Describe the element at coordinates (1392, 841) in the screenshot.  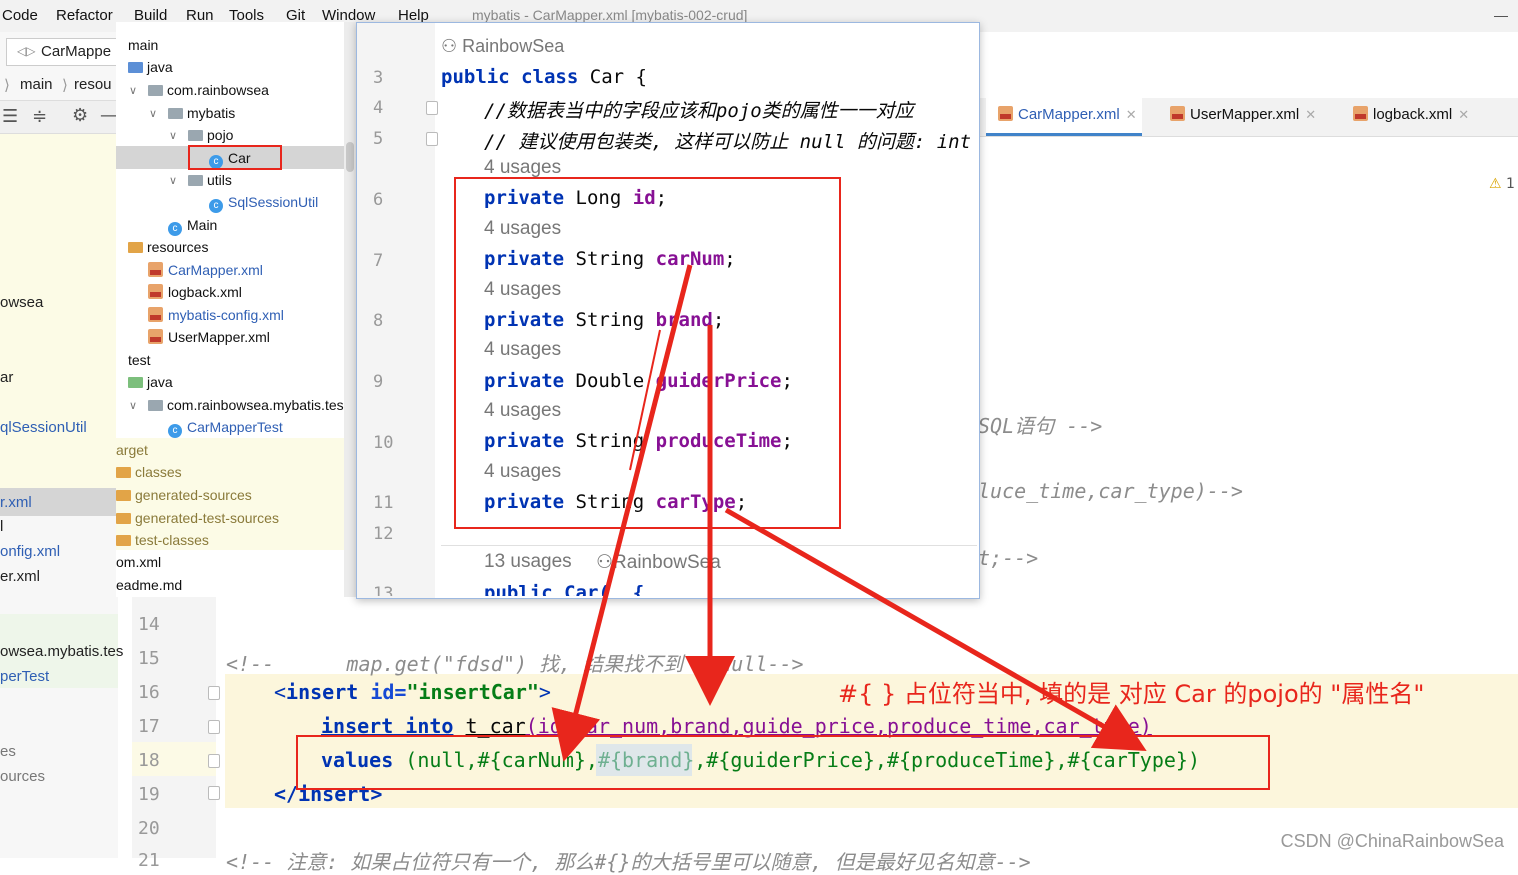
I see `watermark: CSDN @ChinaRainbowSea` at that location.